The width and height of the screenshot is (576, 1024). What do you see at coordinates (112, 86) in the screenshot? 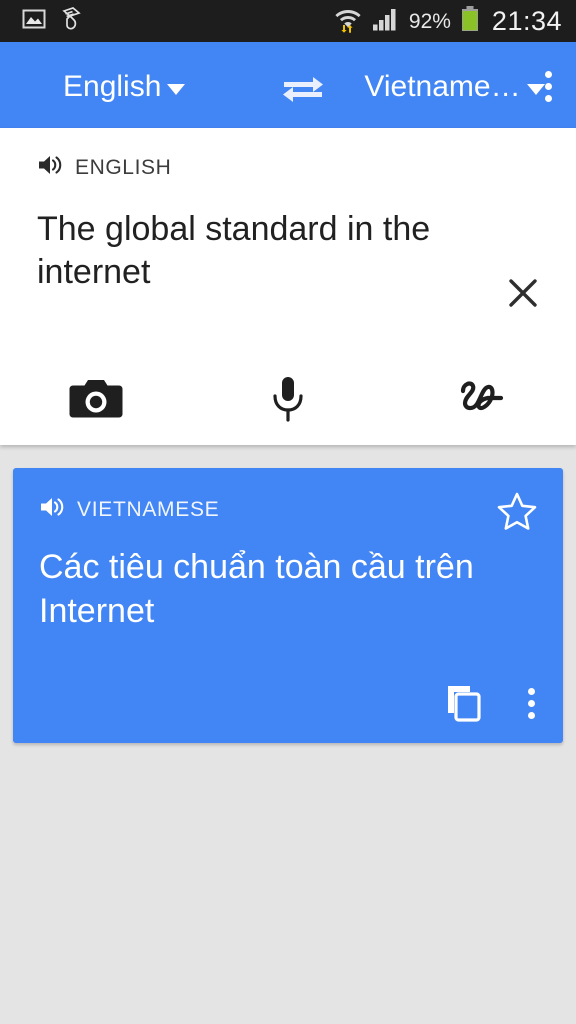
I see `source-language-label: English` at bounding box center [112, 86].